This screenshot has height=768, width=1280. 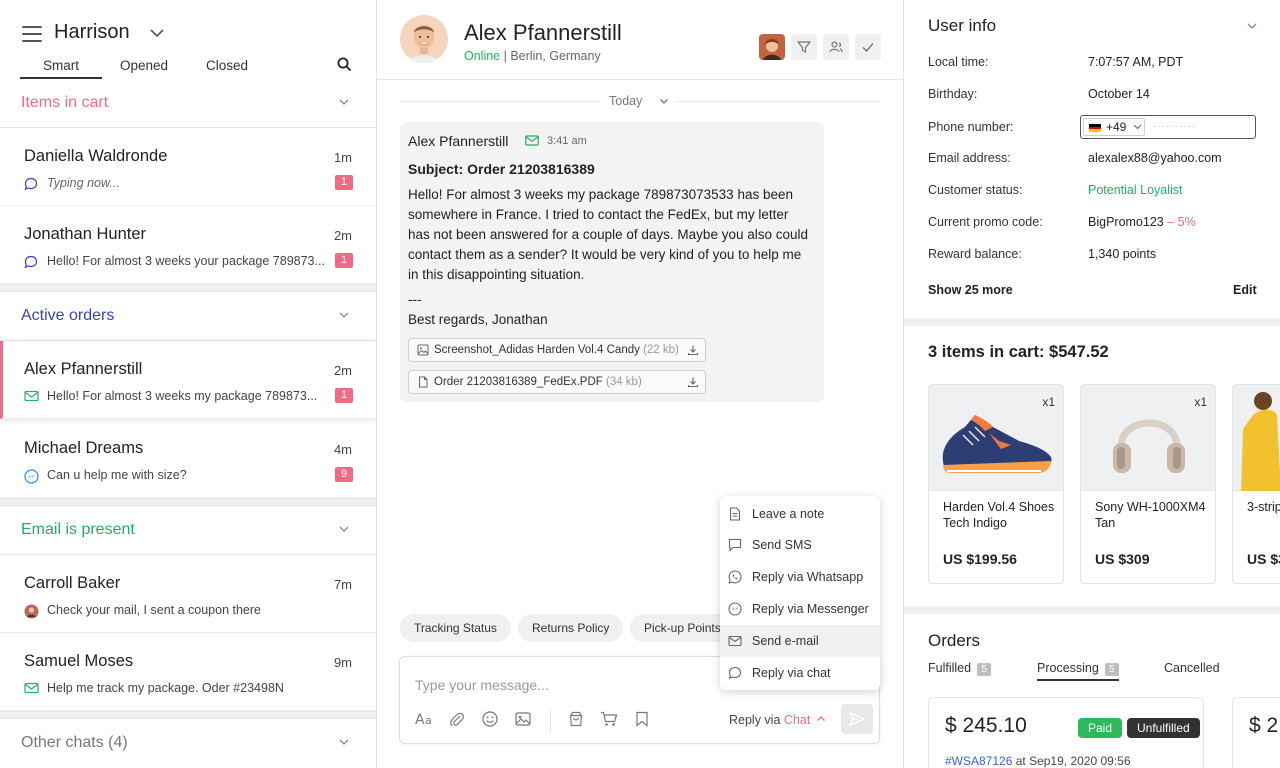 I want to click on cart-product: 3-strip sweat yellow US $3, so click(x=1256, y=484).